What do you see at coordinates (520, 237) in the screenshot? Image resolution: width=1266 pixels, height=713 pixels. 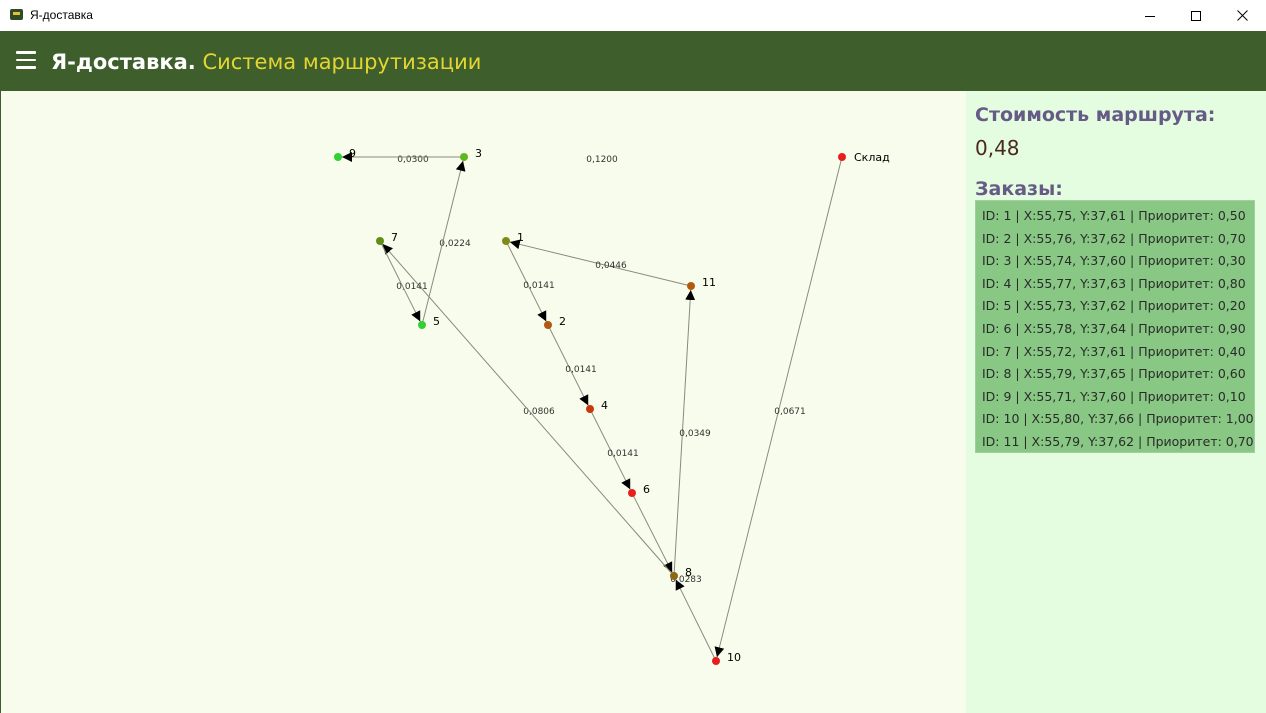 I see `node-label: 1` at bounding box center [520, 237].